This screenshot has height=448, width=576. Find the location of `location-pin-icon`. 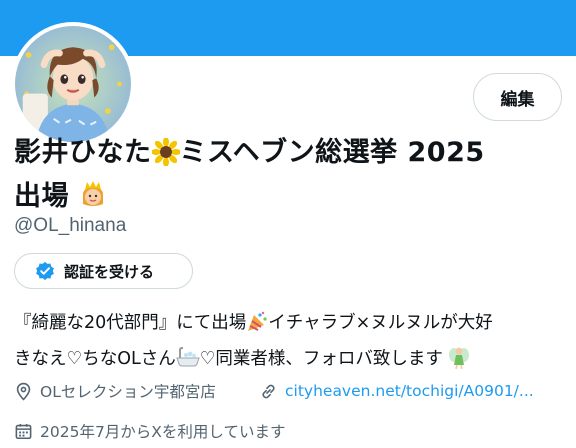

location-pin-icon is located at coordinates (23, 391).